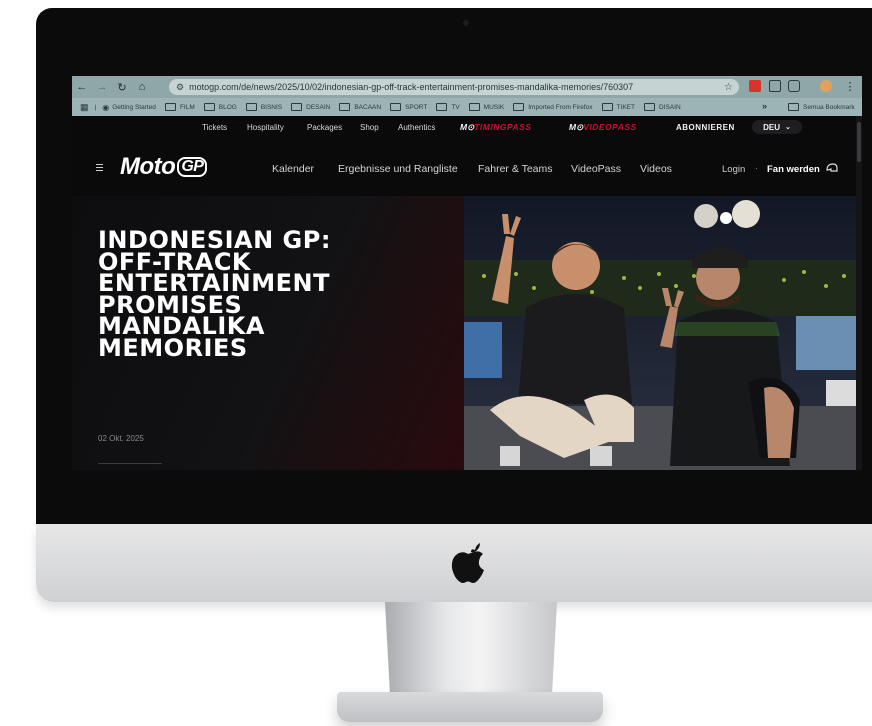  Describe the element at coordinates (560, 107) in the screenshot. I see `bookmark-label: Imported From Firefox` at that location.